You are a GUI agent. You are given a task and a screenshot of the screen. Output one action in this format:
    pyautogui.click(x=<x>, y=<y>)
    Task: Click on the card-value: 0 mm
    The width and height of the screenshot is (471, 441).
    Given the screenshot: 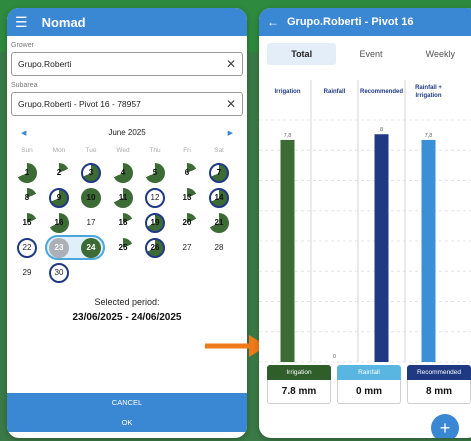 What is the action you would take?
    pyautogui.click(x=369, y=392)
    